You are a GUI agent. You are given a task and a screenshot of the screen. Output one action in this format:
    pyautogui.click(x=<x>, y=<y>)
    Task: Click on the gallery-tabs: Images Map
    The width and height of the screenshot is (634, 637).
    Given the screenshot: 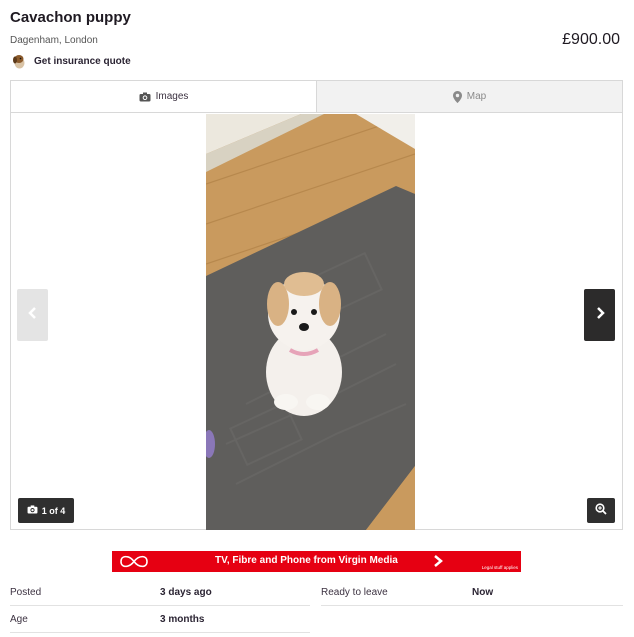 What is the action you would take?
    pyautogui.click(x=316, y=97)
    